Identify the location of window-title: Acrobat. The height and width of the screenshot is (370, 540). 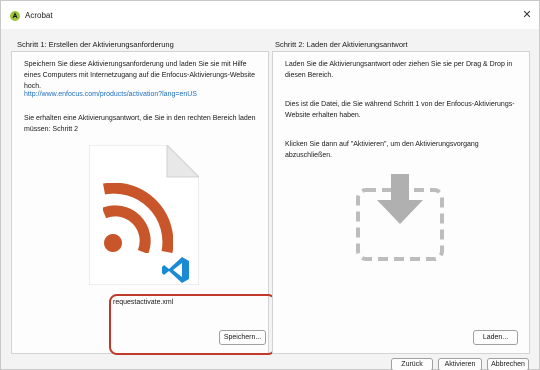
(39, 15).